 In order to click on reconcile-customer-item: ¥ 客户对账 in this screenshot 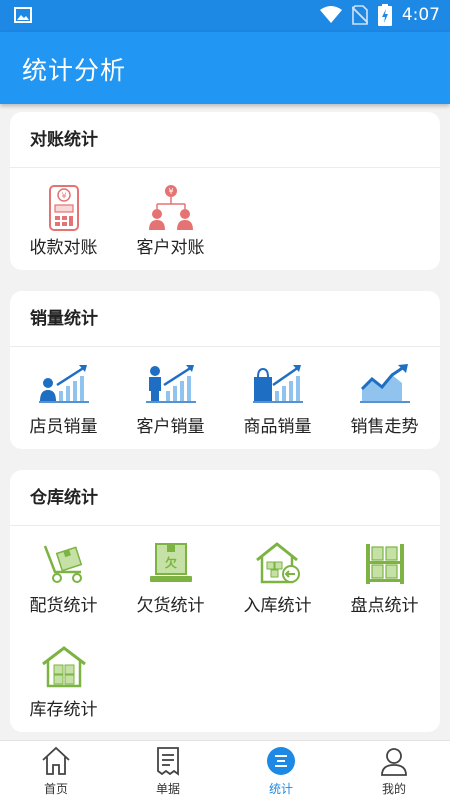, I will do `click(170, 218)`.